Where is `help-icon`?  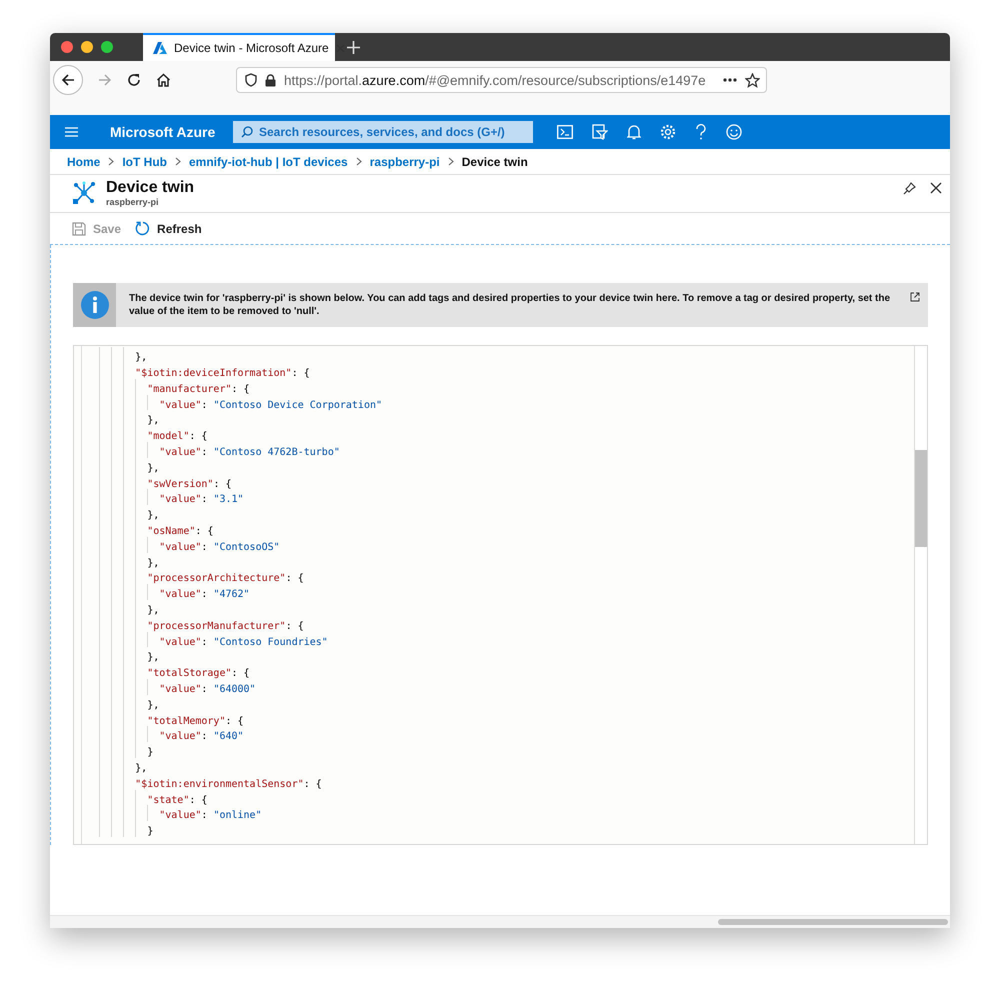 help-icon is located at coordinates (701, 132).